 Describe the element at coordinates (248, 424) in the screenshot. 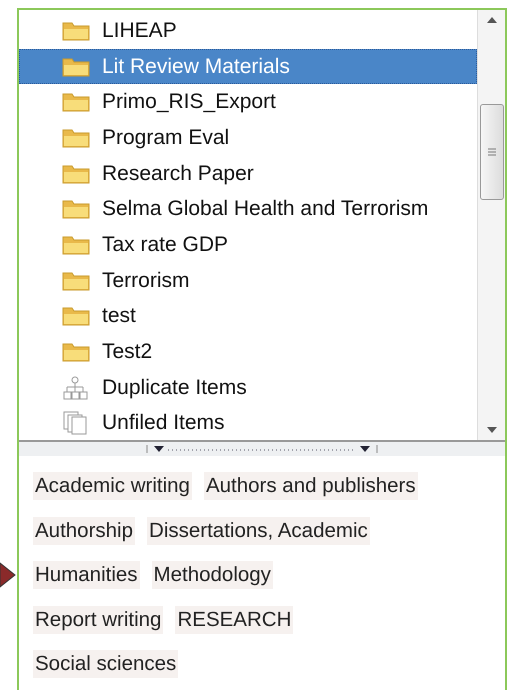

I see `collection-item: Unfiled Items` at that location.